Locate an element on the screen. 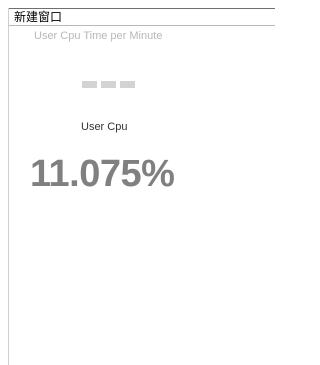 The image size is (320, 365). widget-subtitle: User Cpu Time per Minute is located at coordinates (98, 36).